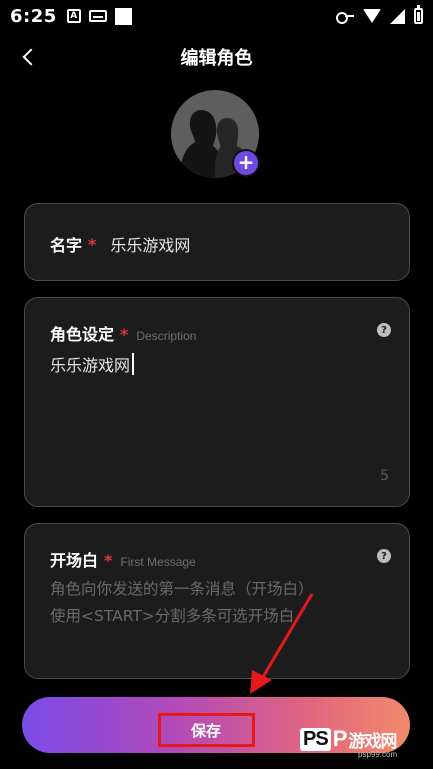 The height and width of the screenshot is (769, 433). I want to click on watermark: PS P 游戏网 psp99.com, so click(365, 739).